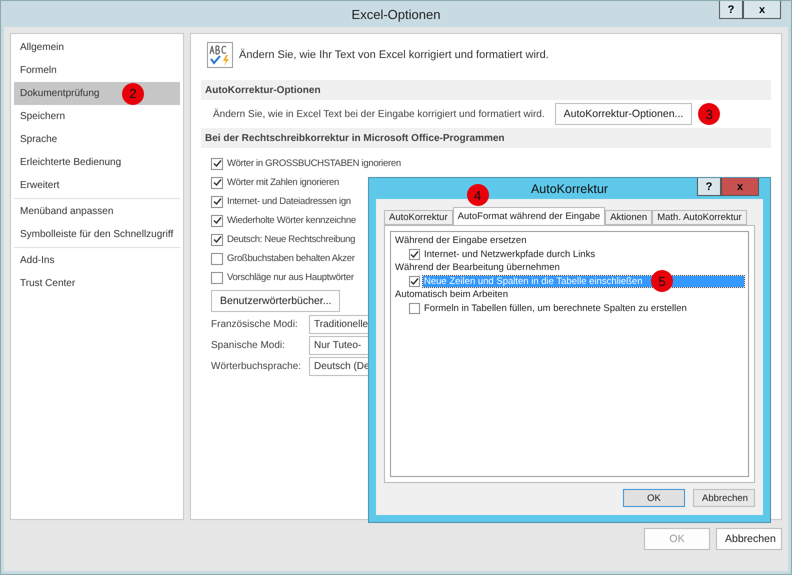 The height and width of the screenshot is (575, 792). What do you see at coordinates (699, 217) in the screenshot?
I see `tab: Math. AutoKorrektur` at bounding box center [699, 217].